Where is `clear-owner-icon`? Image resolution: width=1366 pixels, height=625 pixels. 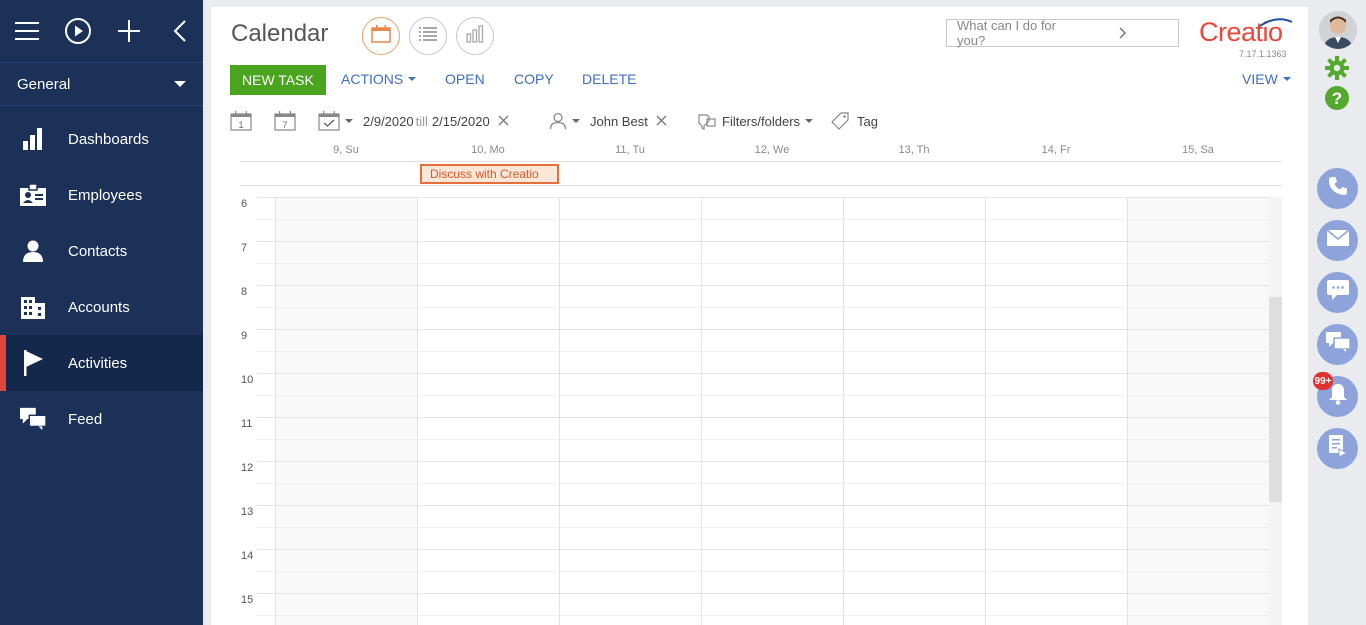
clear-owner-icon is located at coordinates (661, 121).